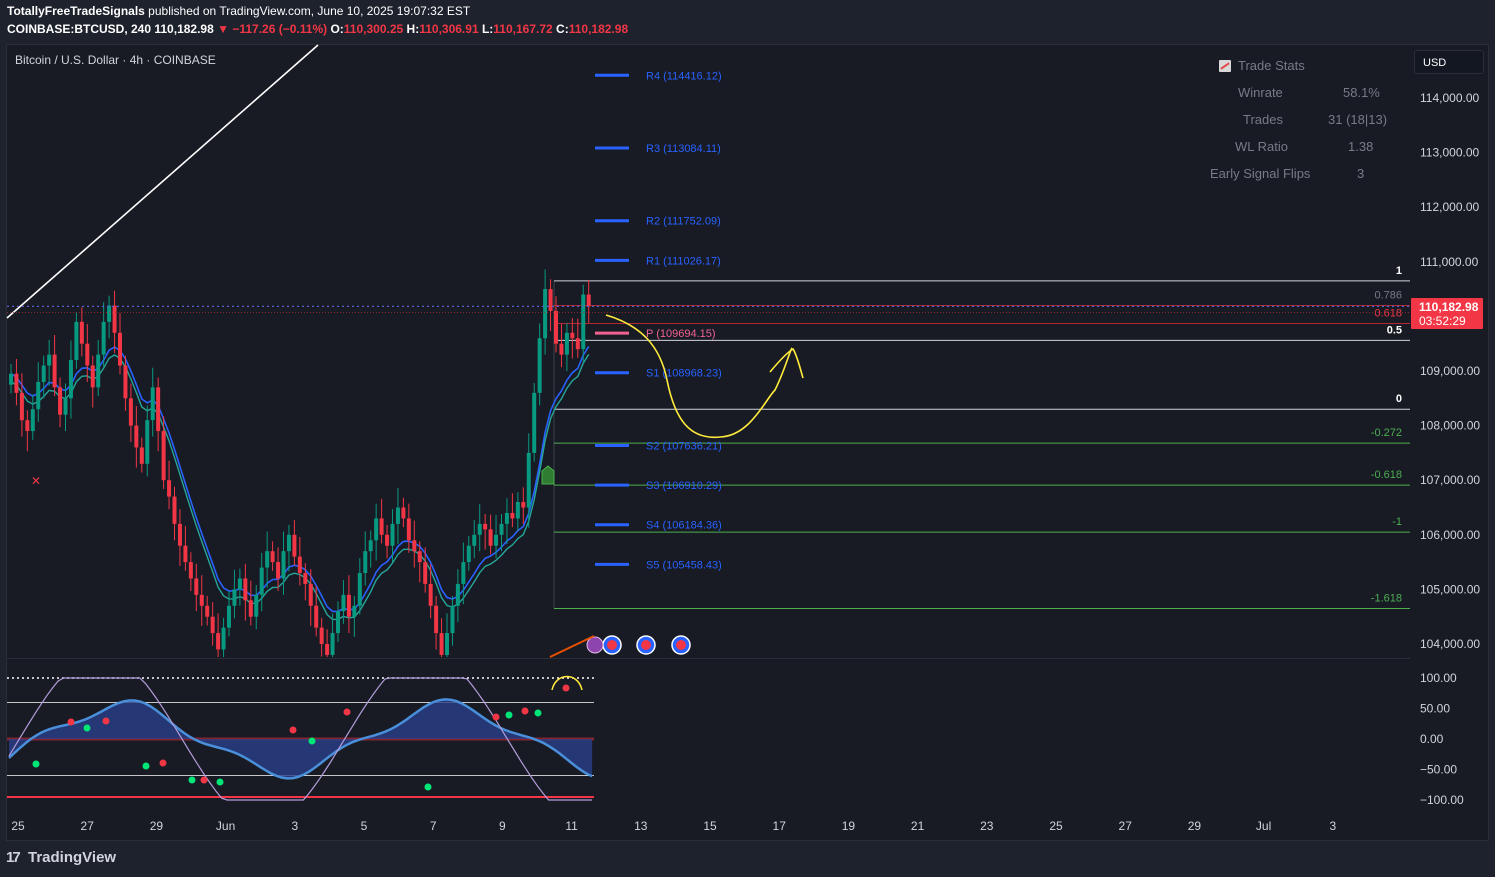 The width and height of the screenshot is (1495, 877). Describe the element at coordinates (612, 645) in the screenshot. I see `us-flag-event-icon` at that location.